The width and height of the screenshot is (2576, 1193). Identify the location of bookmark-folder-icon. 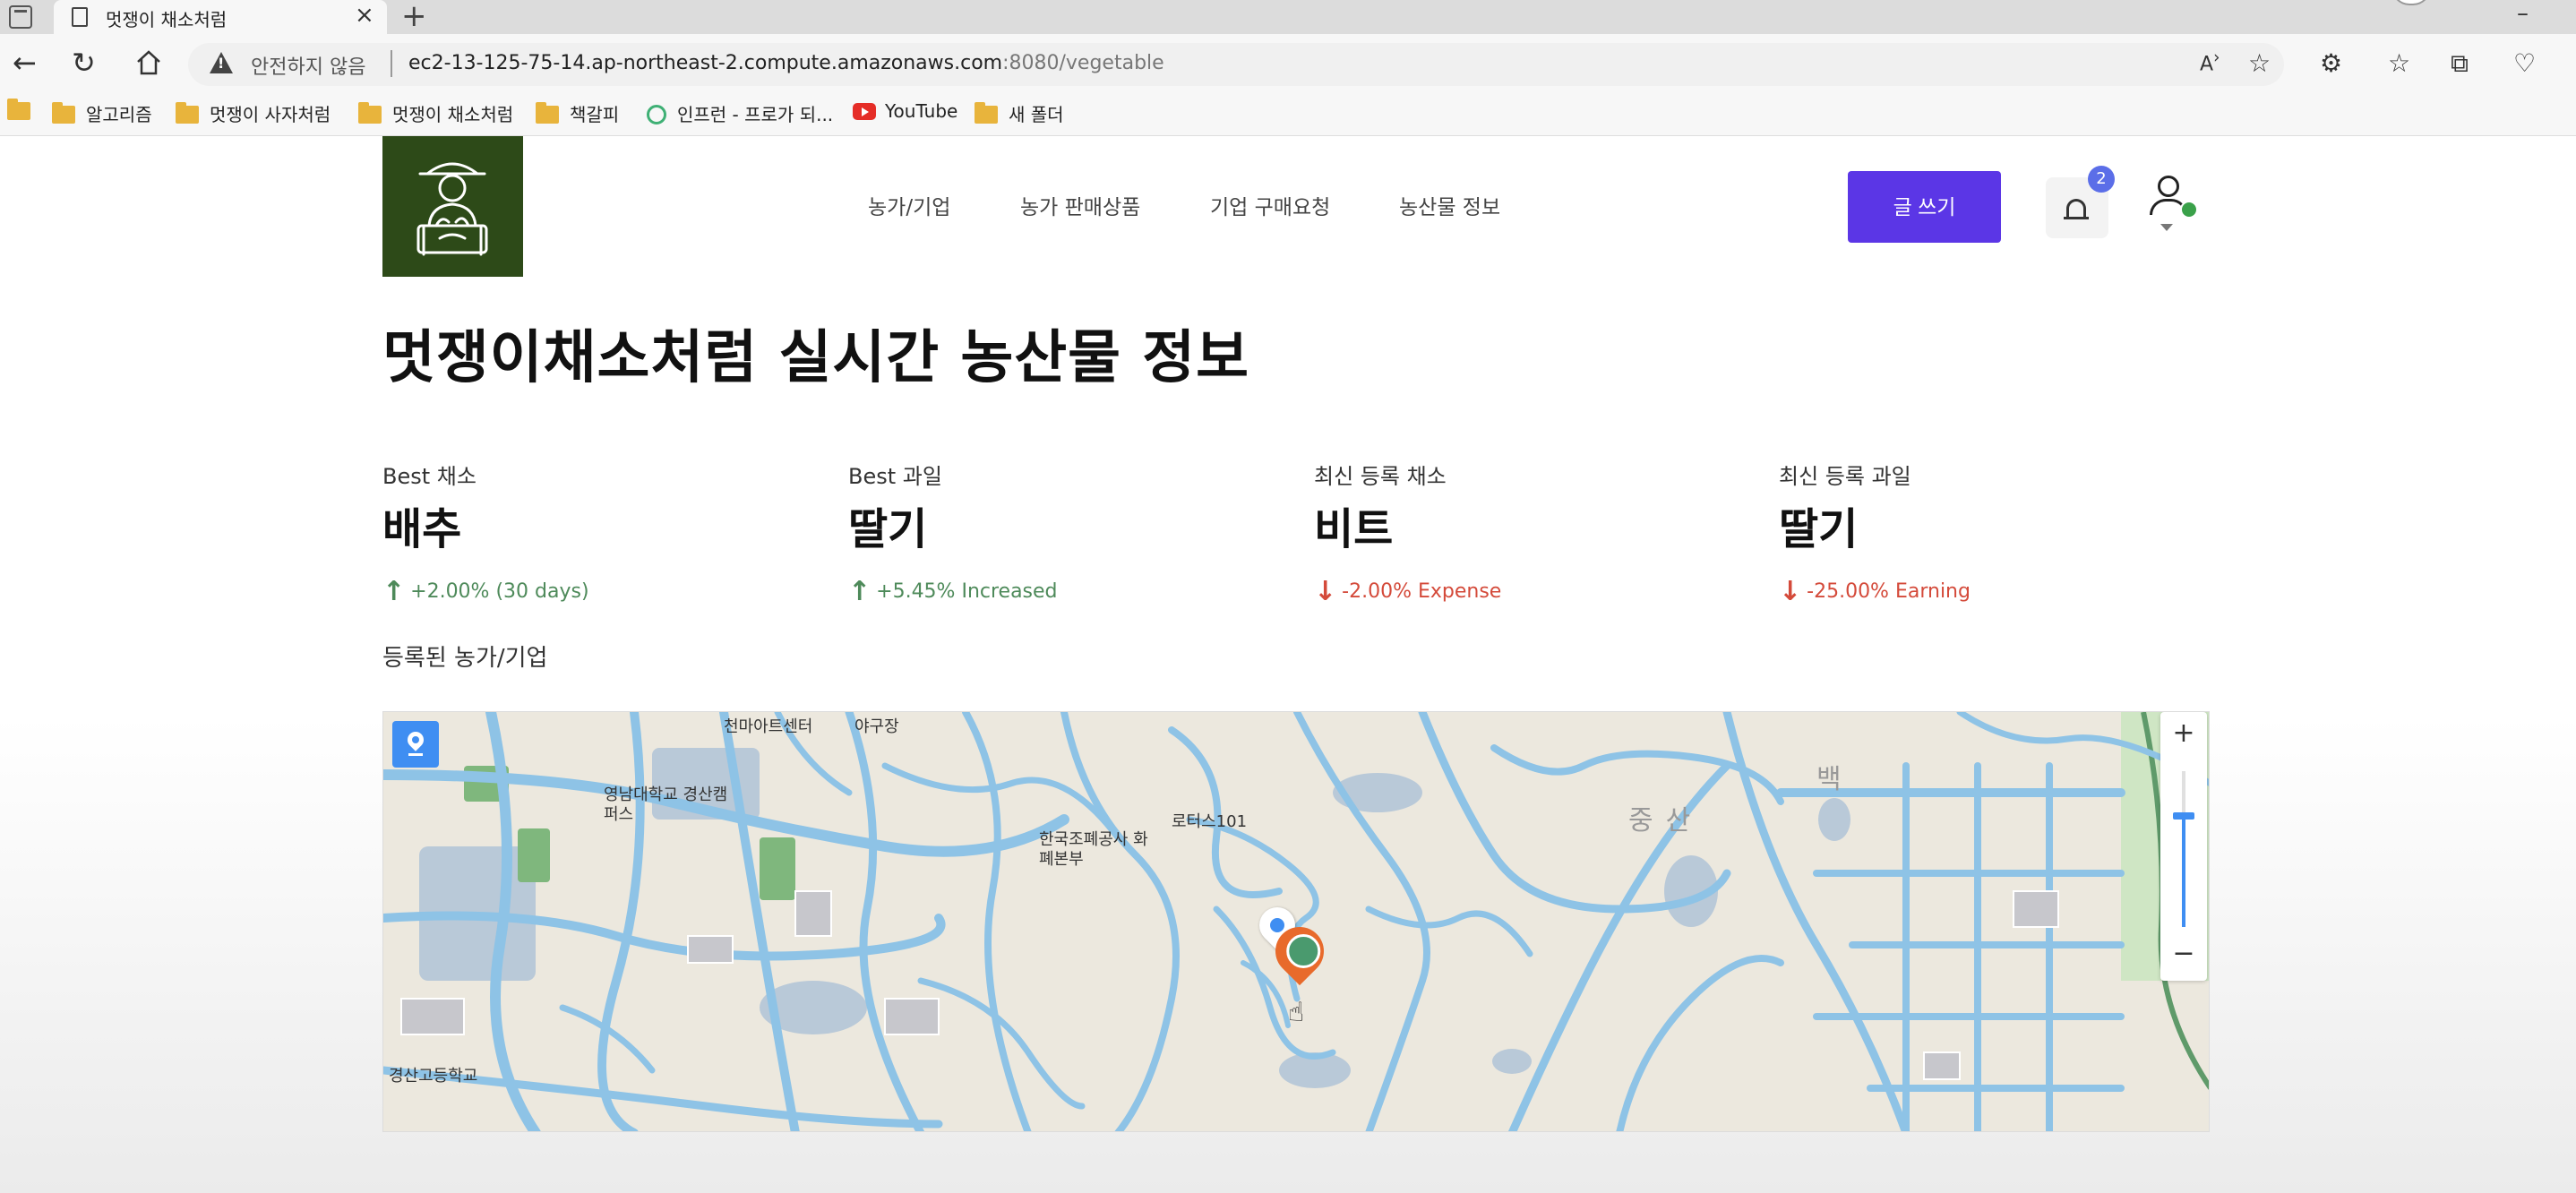
(24, 110).